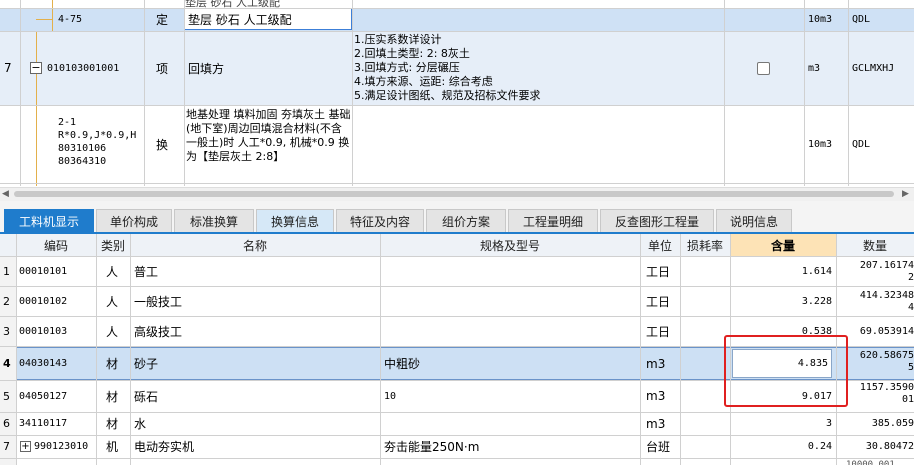 This screenshot has height=465, width=914. Describe the element at coordinates (7, 363) in the screenshot. I see `row-number: 4` at that location.